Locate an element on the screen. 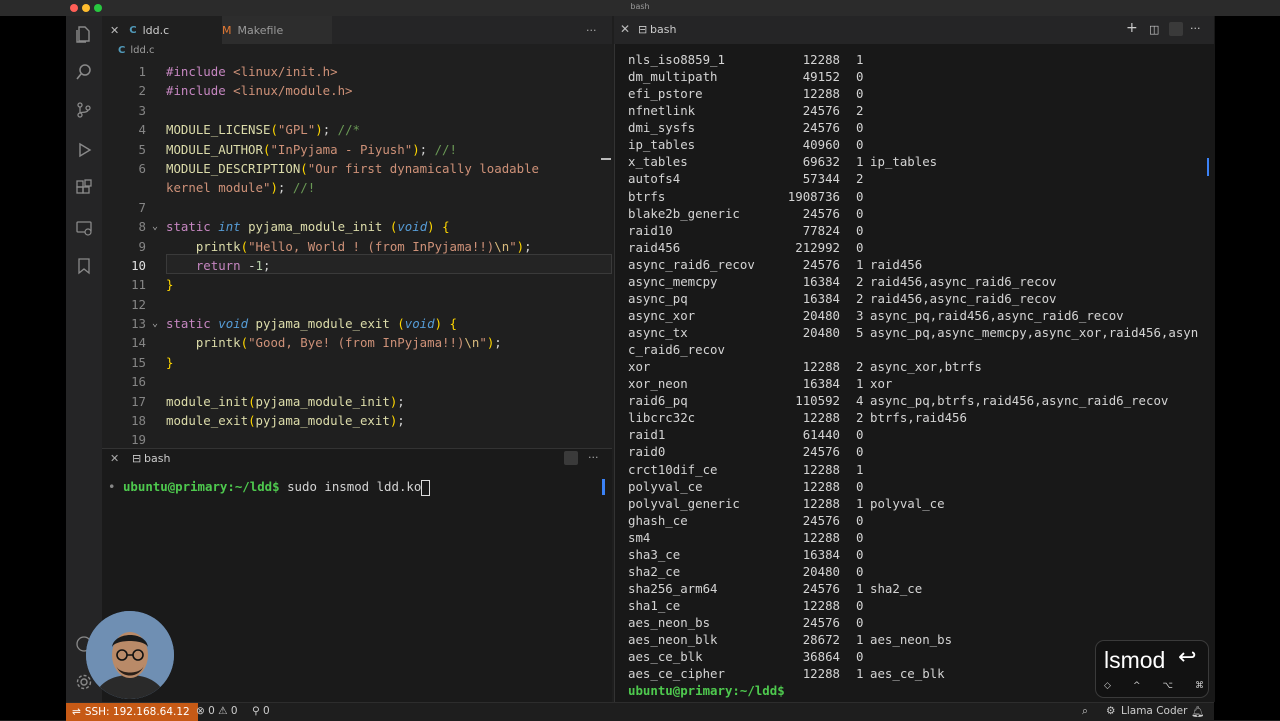 This screenshot has height=721, width=1280. code-text: return -1; is located at coordinates (233, 265).